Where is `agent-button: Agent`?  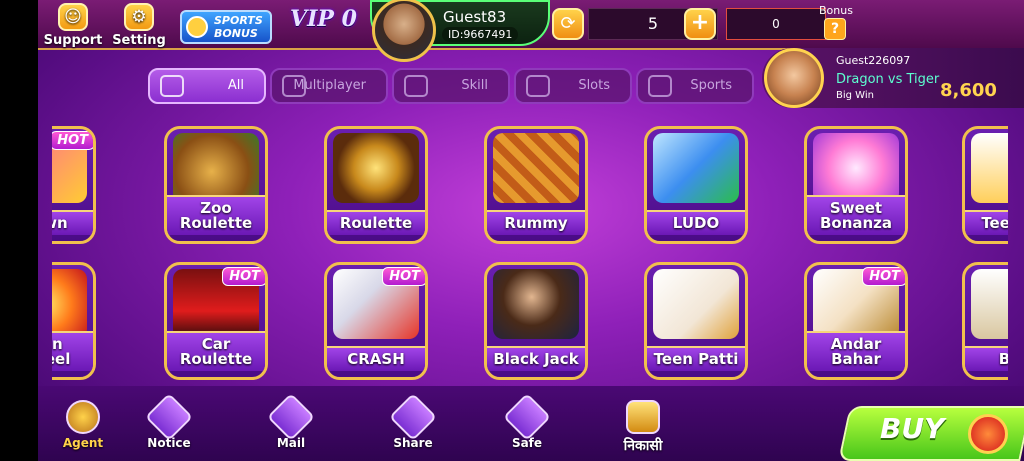 agent-button: Agent is located at coordinates (83, 421).